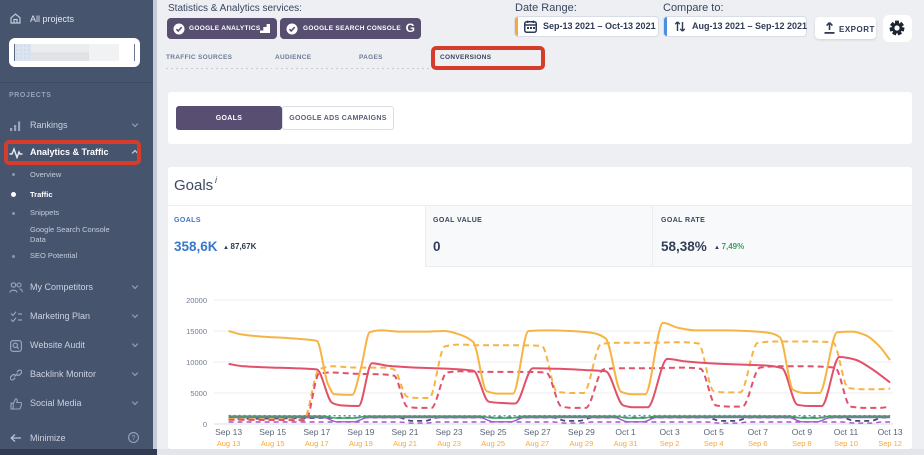 Image resolution: width=924 pixels, height=455 pixels. Describe the element at coordinates (198, 393) in the screenshot. I see `svg-text: 5000` at that location.